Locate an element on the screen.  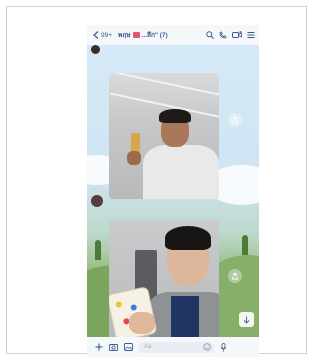
chat-title-suffix: ...ลึก" (7) is located at coordinates (154, 35).